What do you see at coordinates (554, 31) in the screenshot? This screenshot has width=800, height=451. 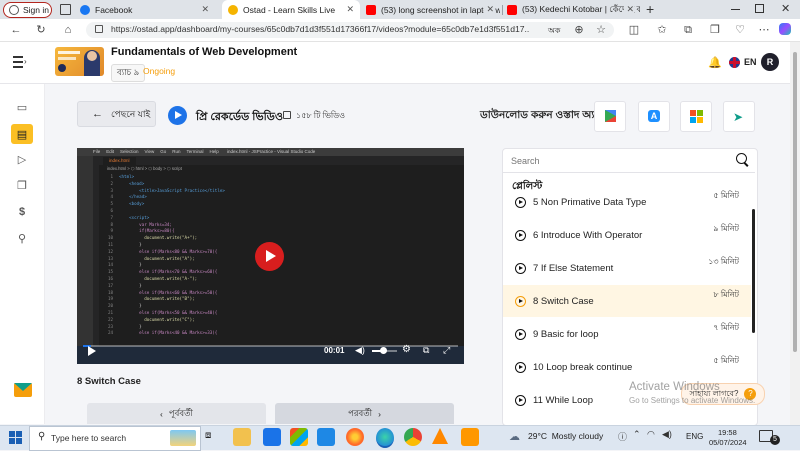 I see `read-aloud-icon: অক` at bounding box center [554, 31].